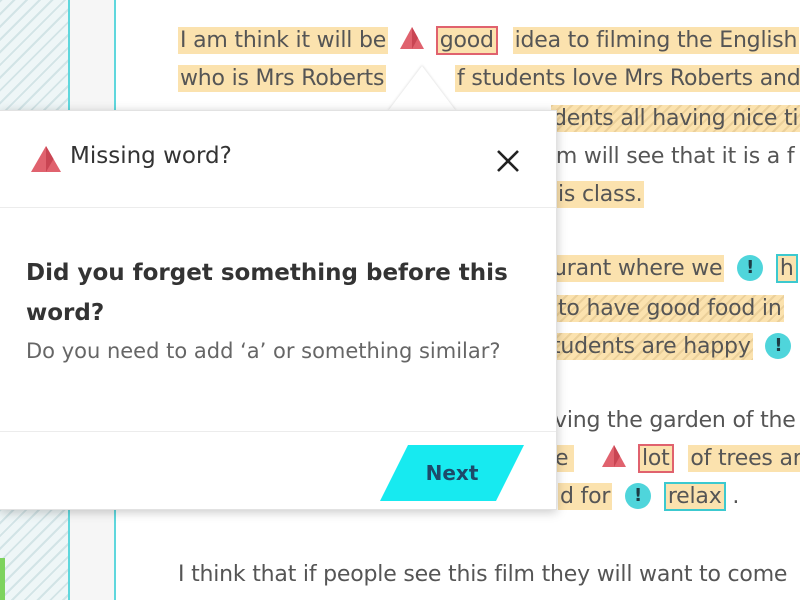 The image size is (800, 600). What do you see at coordinates (786, 268) in the screenshot?
I see `flagged-word: h` at bounding box center [786, 268].